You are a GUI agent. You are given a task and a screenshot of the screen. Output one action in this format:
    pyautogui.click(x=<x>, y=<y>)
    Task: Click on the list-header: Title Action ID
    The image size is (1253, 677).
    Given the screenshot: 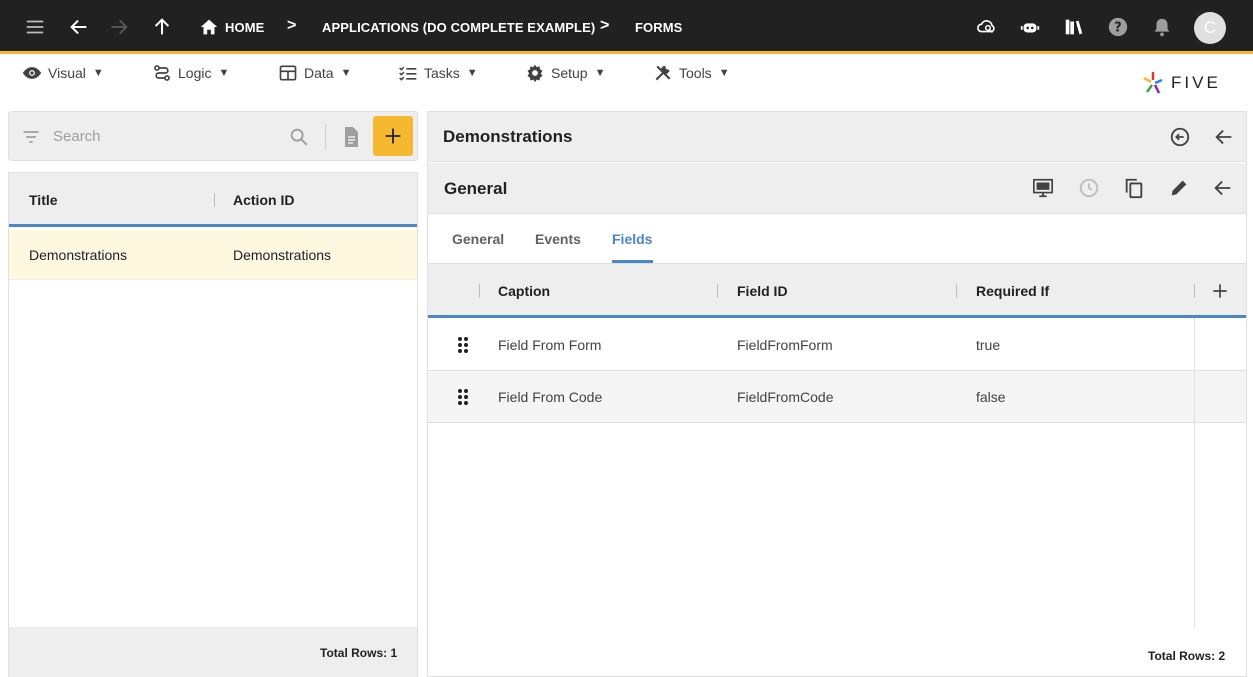 What is the action you would take?
    pyautogui.click(x=213, y=200)
    